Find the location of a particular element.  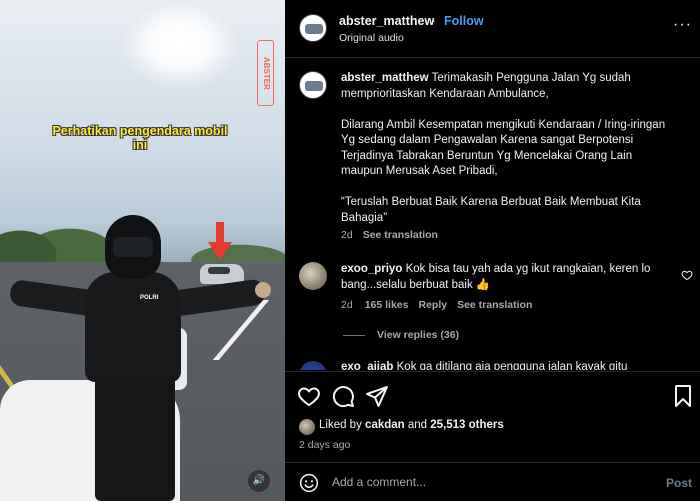

add-comment-bar: Post is located at coordinates (492, 481).